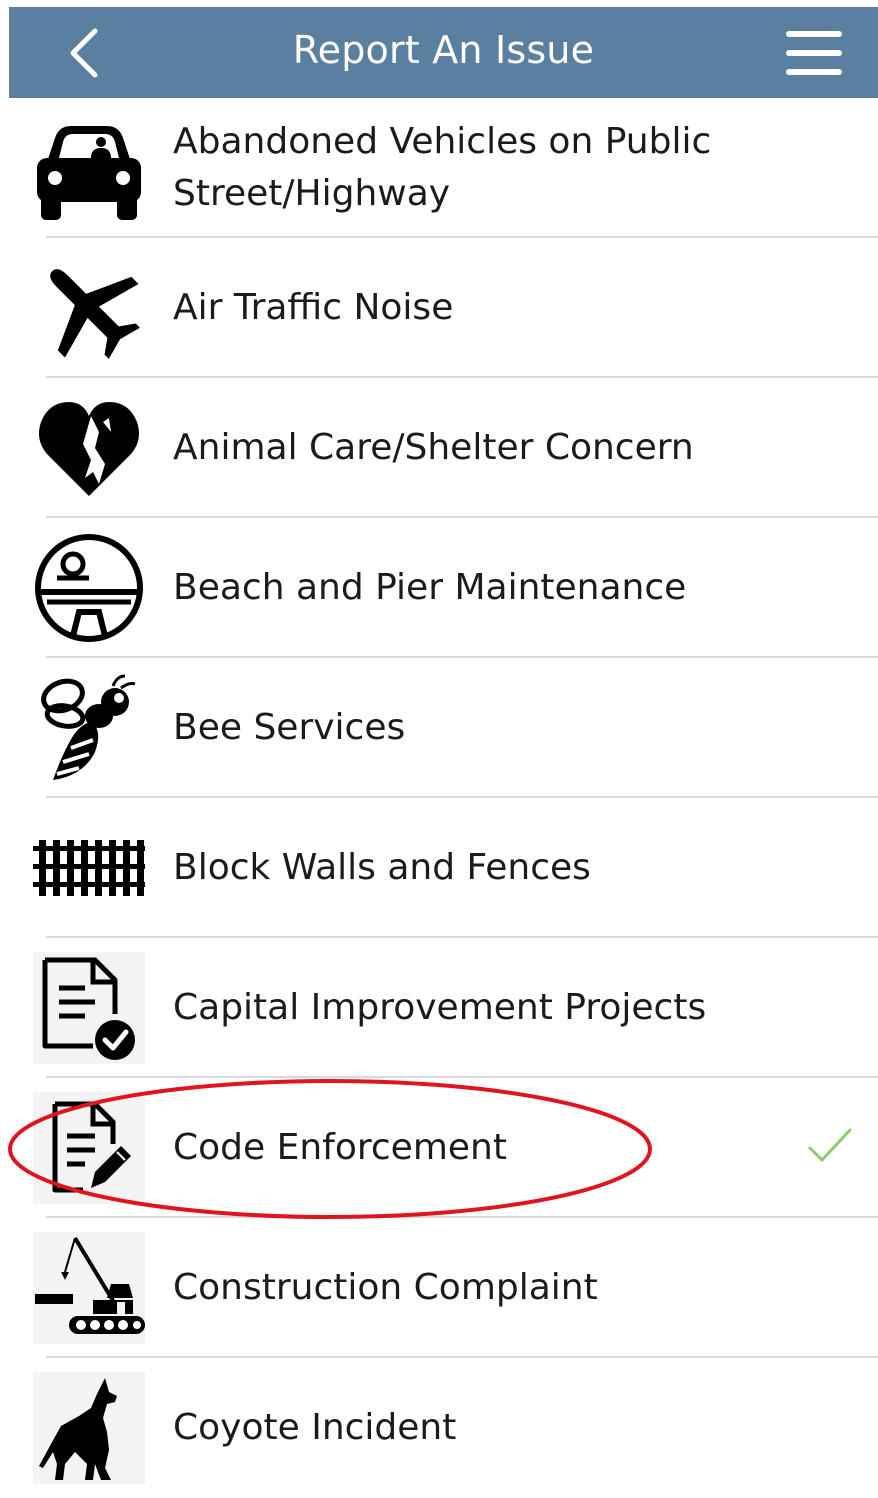 This screenshot has height=1498, width=878. I want to click on list-item-label: Air Traffic Noise, so click(313, 307).